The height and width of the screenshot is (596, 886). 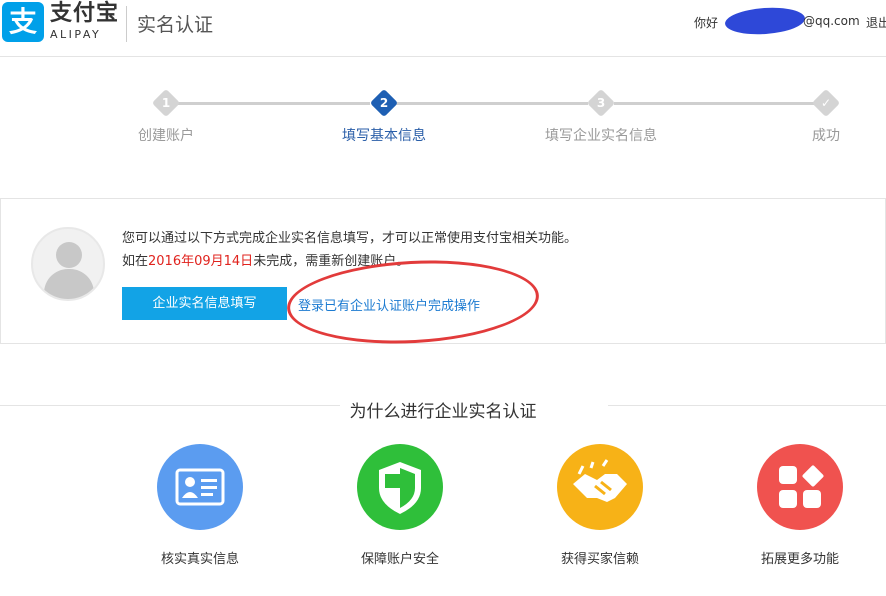 What do you see at coordinates (166, 136) in the screenshot?
I see `step-1-label: 创建账户` at bounding box center [166, 136].